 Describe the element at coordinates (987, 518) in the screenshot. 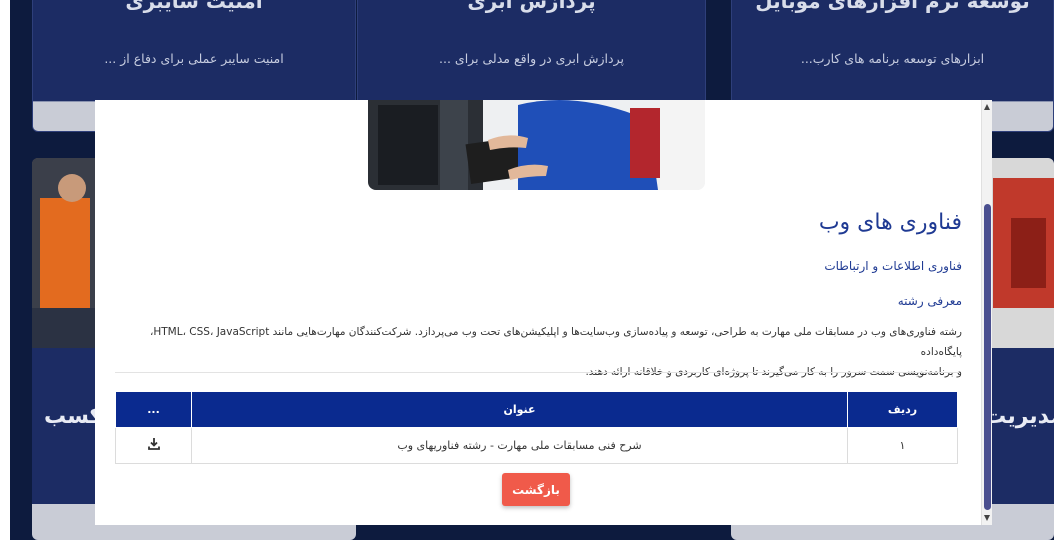

I see `scroll-down-arrow-icon` at that location.